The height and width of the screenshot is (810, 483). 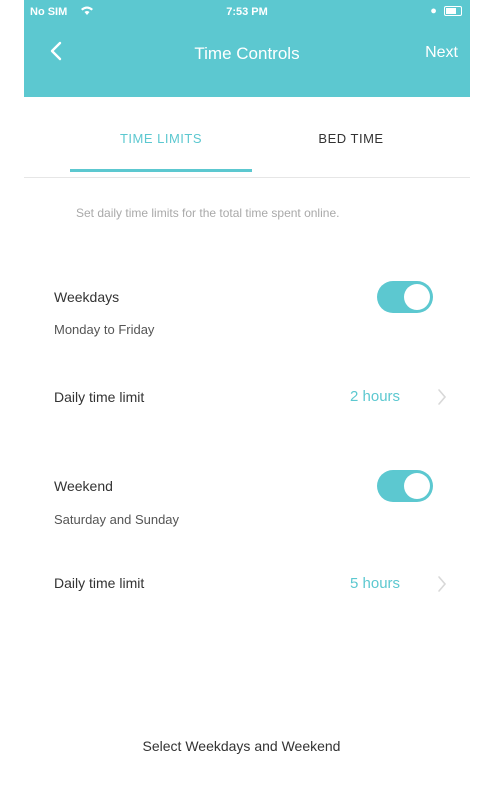 I want to click on tab-time-limits: TIME LIMITS, so click(x=161, y=138).